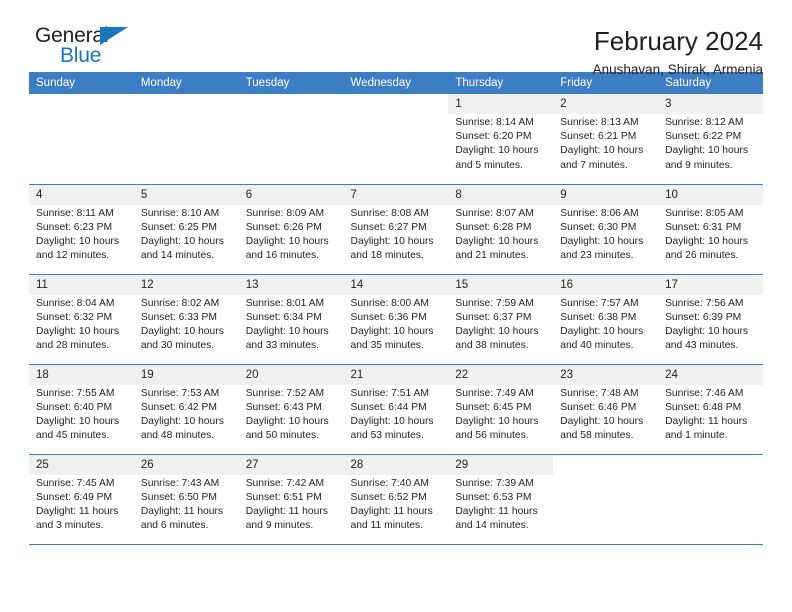 This screenshot has width=792, height=612. I want to click on day-number: 20, so click(291, 374).